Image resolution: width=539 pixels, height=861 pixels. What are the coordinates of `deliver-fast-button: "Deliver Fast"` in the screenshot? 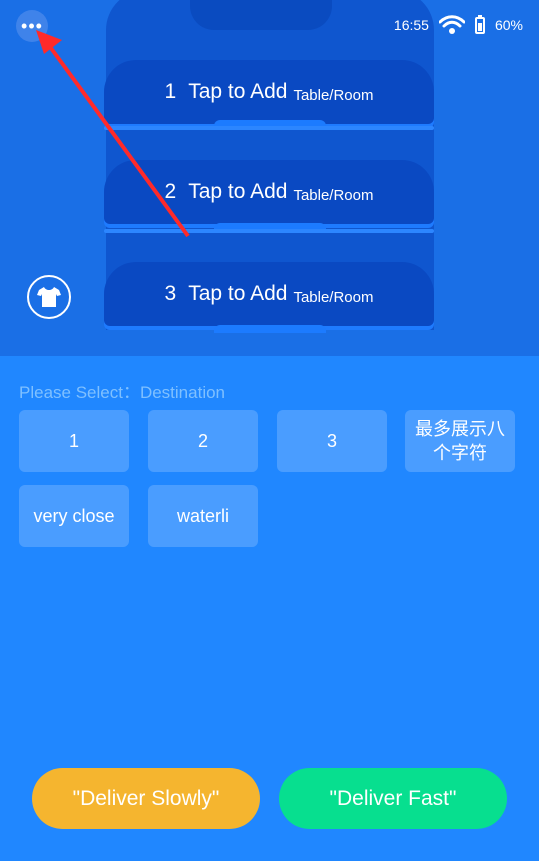 It's located at (393, 798).